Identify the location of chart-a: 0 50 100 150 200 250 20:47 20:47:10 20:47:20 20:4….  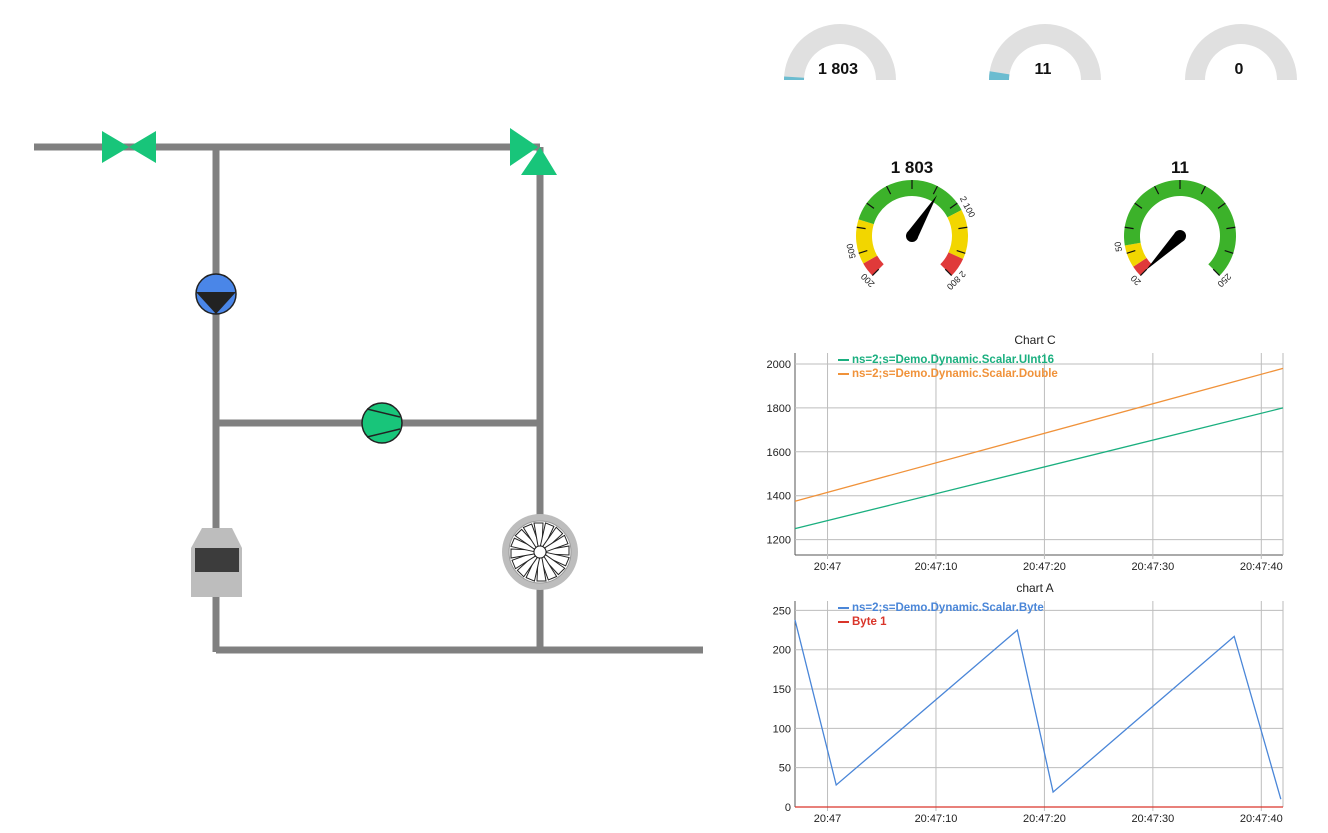
(1028, 713).